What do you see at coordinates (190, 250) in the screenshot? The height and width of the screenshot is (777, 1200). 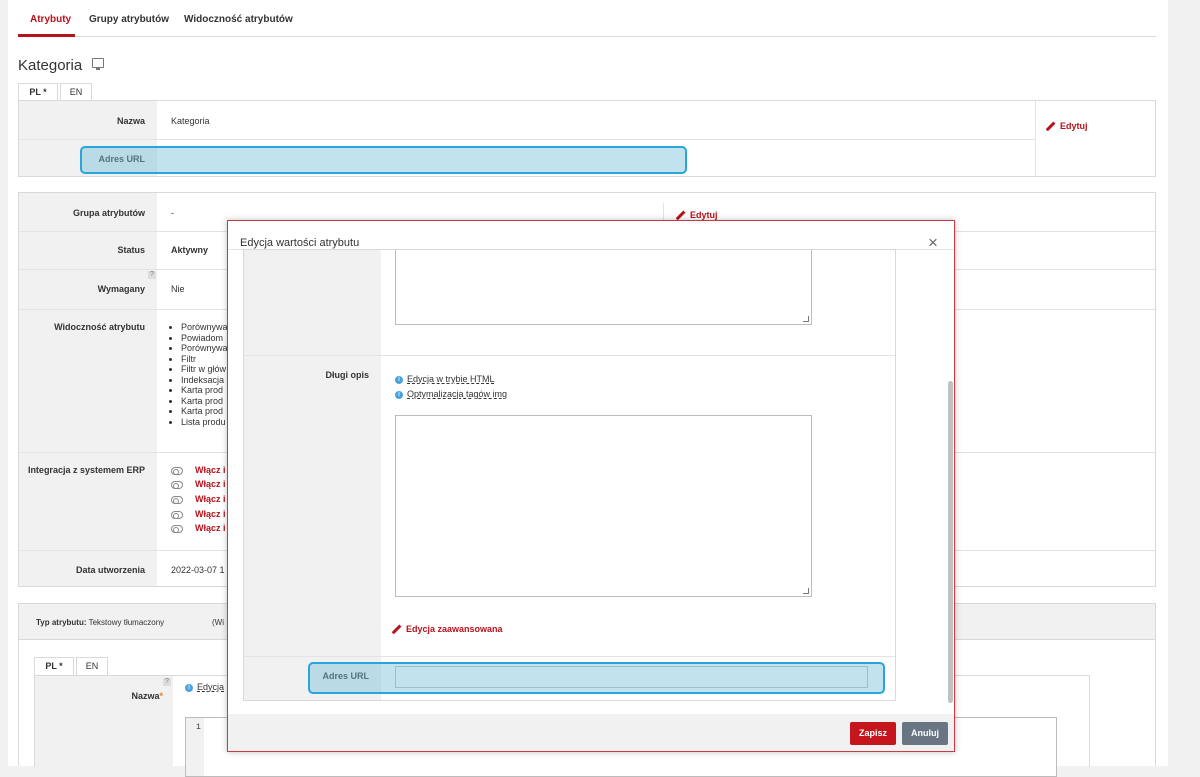 I see `status-value: Aktywny` at bounding box center [190, 250].